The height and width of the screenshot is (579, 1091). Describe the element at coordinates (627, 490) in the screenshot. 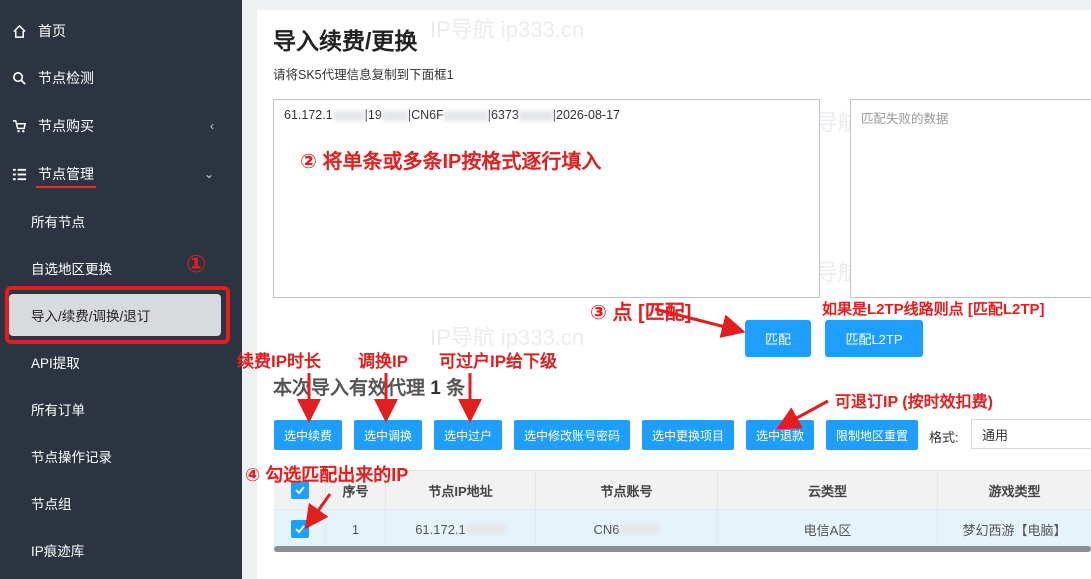

I see `header-account: 节点账号` at that location.